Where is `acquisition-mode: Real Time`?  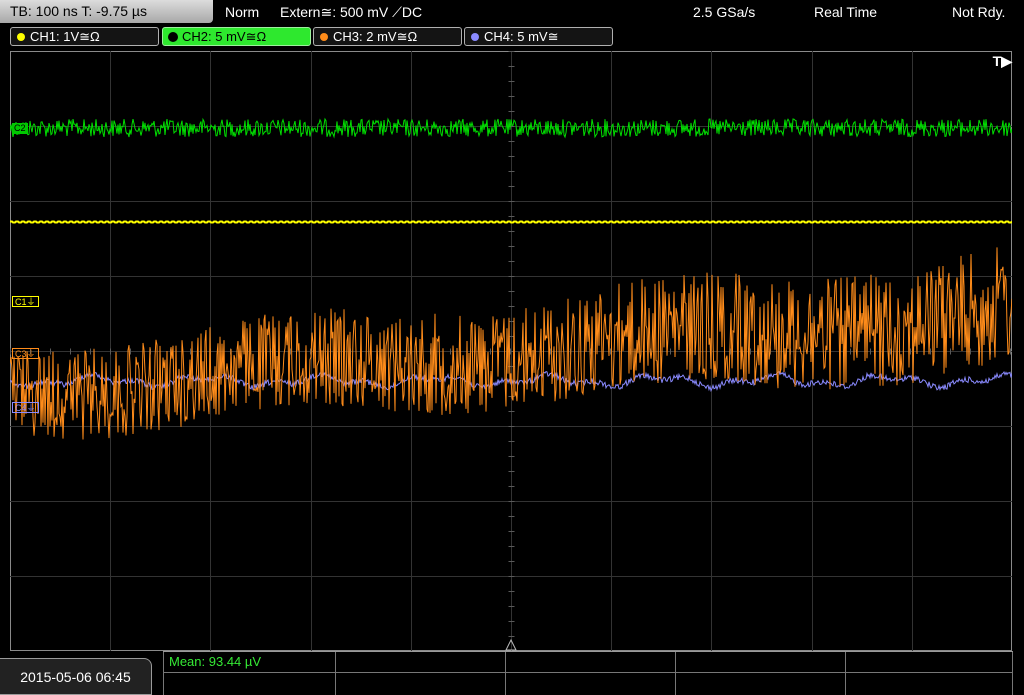 acquisition-mode: Real Time is located at coordinates (845, 12).